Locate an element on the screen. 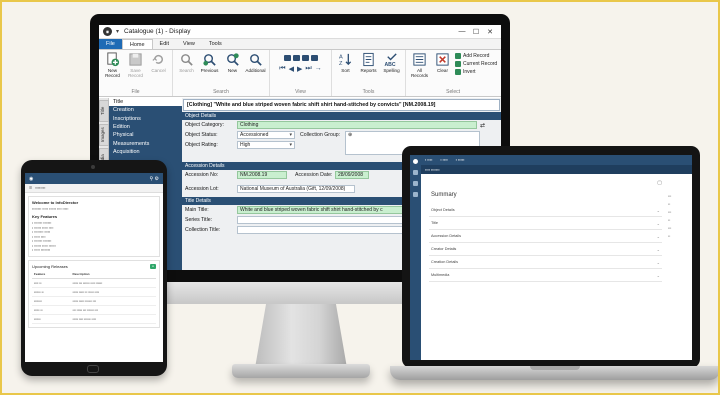 The image size is (720, 395). menu-file: File is located at coordinates (110, 44).